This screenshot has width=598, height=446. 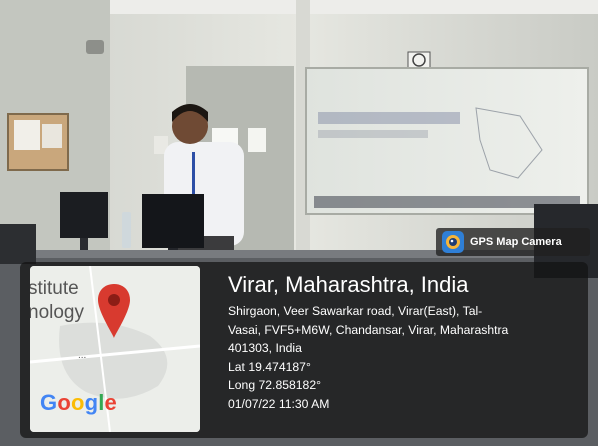 What do you see at coordinates (78, 402) in the screenshot?
I see `google-logo: Google` at bounding box center [78, 402].